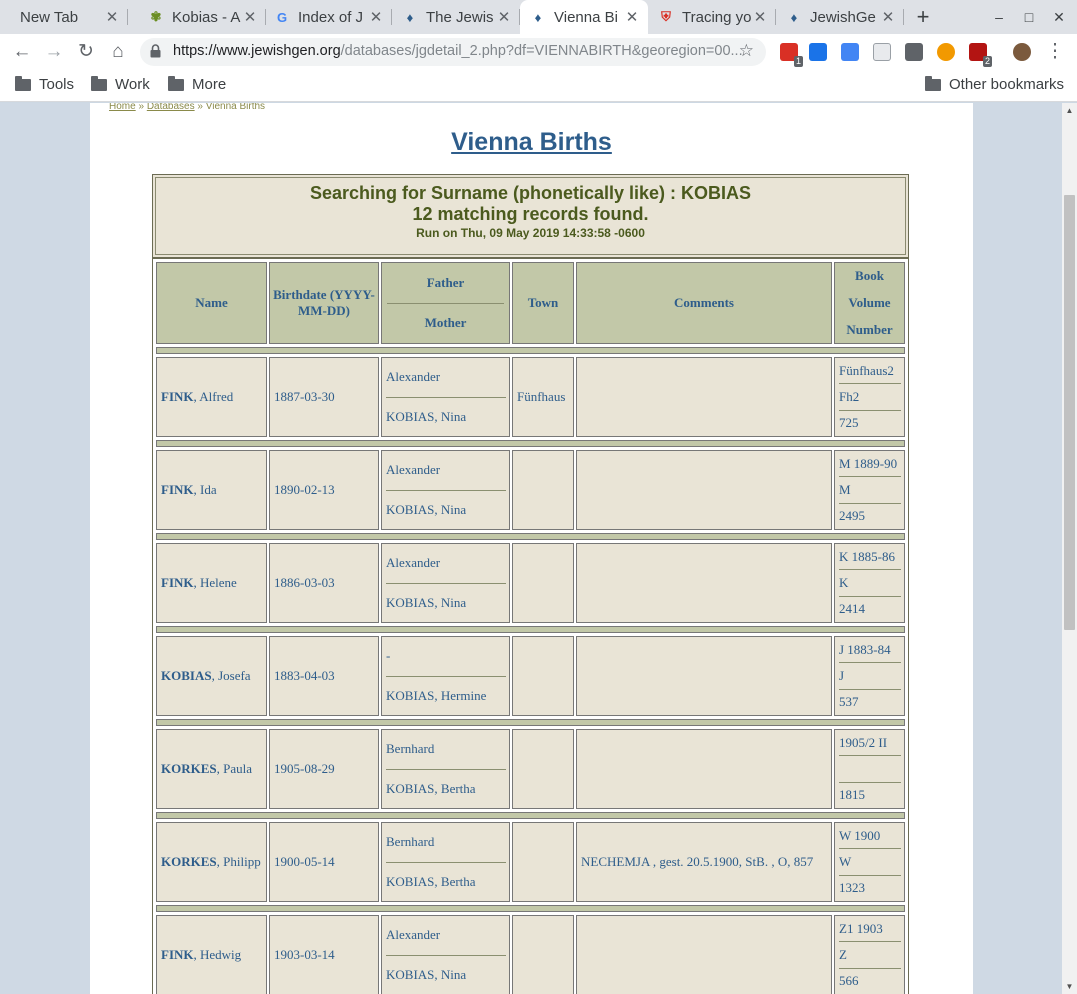 This screenshot has height=994, width=1077. What do you see at coordinates (870, 955) in the screenshot?
I see `book-stack: Z1 1903 Z 566` at bounding box center [870, 955].